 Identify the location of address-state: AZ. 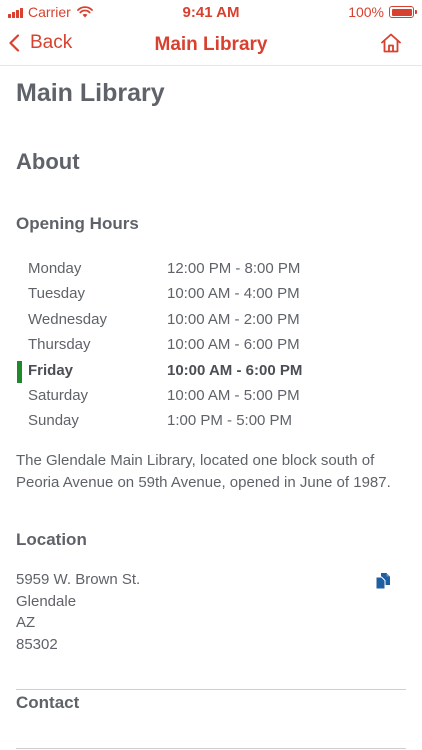
(26, 622).